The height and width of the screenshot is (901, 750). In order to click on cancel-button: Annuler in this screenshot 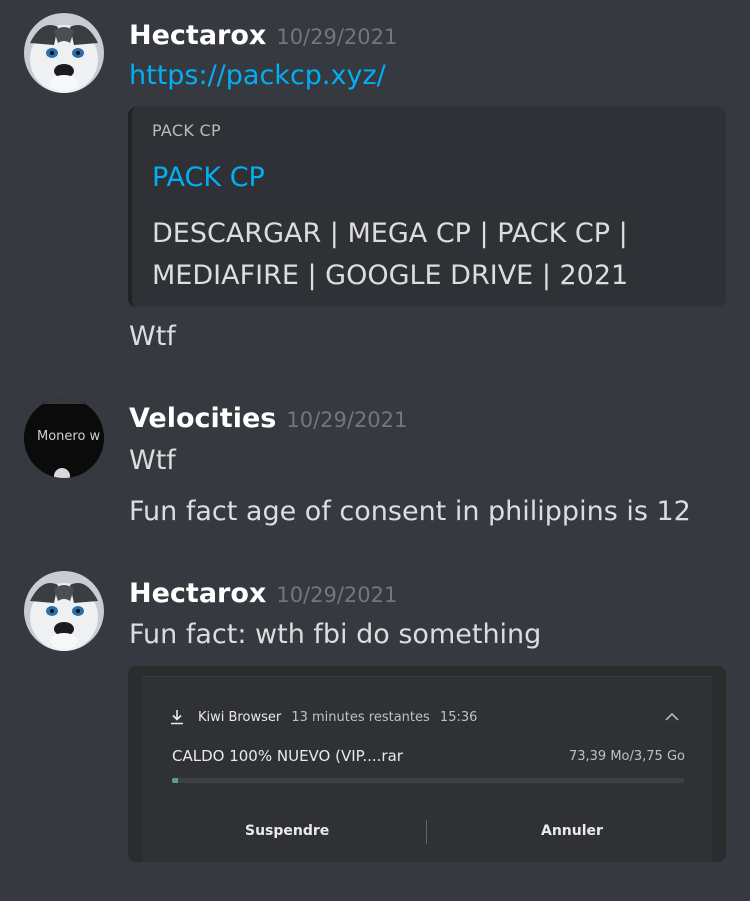, I will do `click(572, 831)`.